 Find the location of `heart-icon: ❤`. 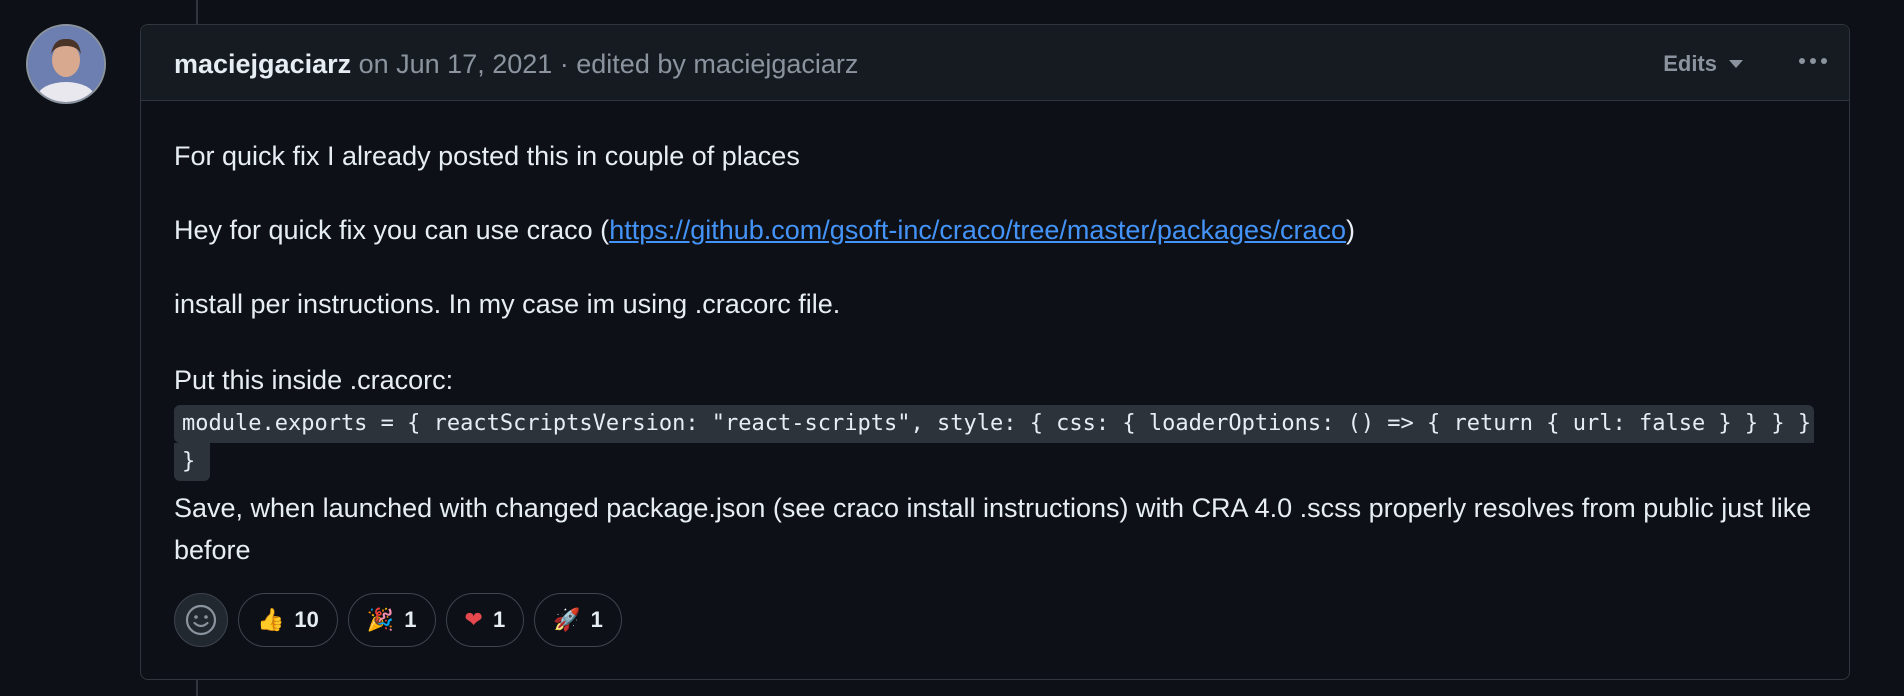

heart-icon: ❤ is located at coordinates (473, 620).